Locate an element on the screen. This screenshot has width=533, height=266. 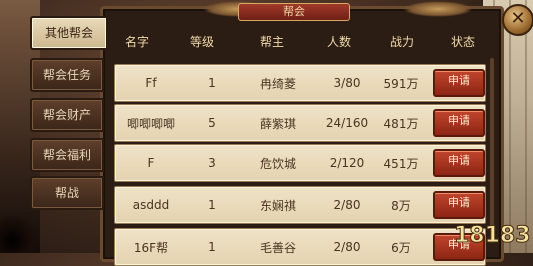
column-header-status: 状态 is located at coordinates (462, 41).